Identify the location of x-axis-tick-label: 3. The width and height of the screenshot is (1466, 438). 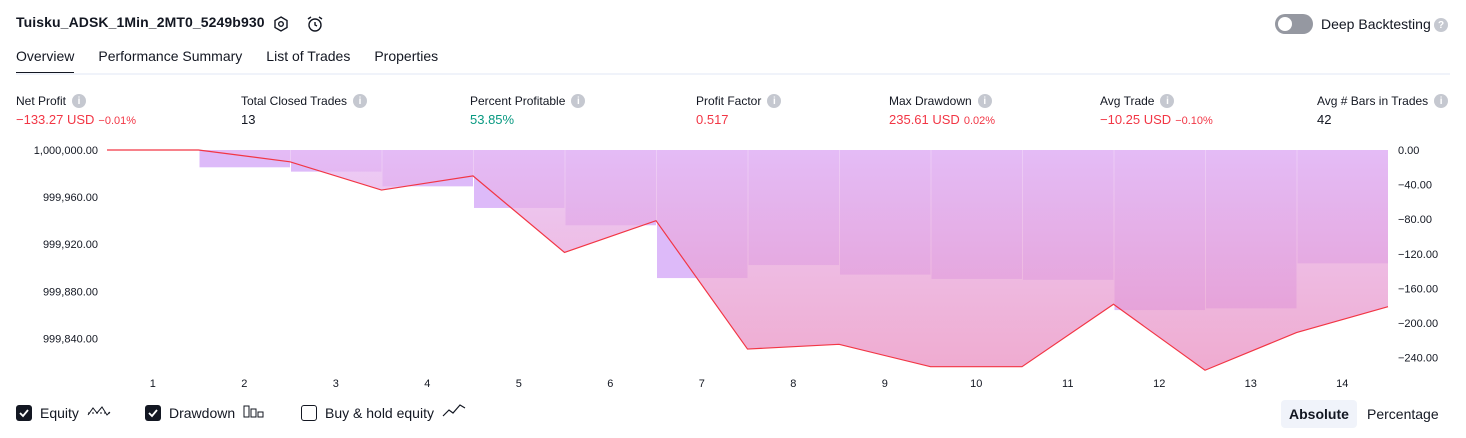
(336, 384).